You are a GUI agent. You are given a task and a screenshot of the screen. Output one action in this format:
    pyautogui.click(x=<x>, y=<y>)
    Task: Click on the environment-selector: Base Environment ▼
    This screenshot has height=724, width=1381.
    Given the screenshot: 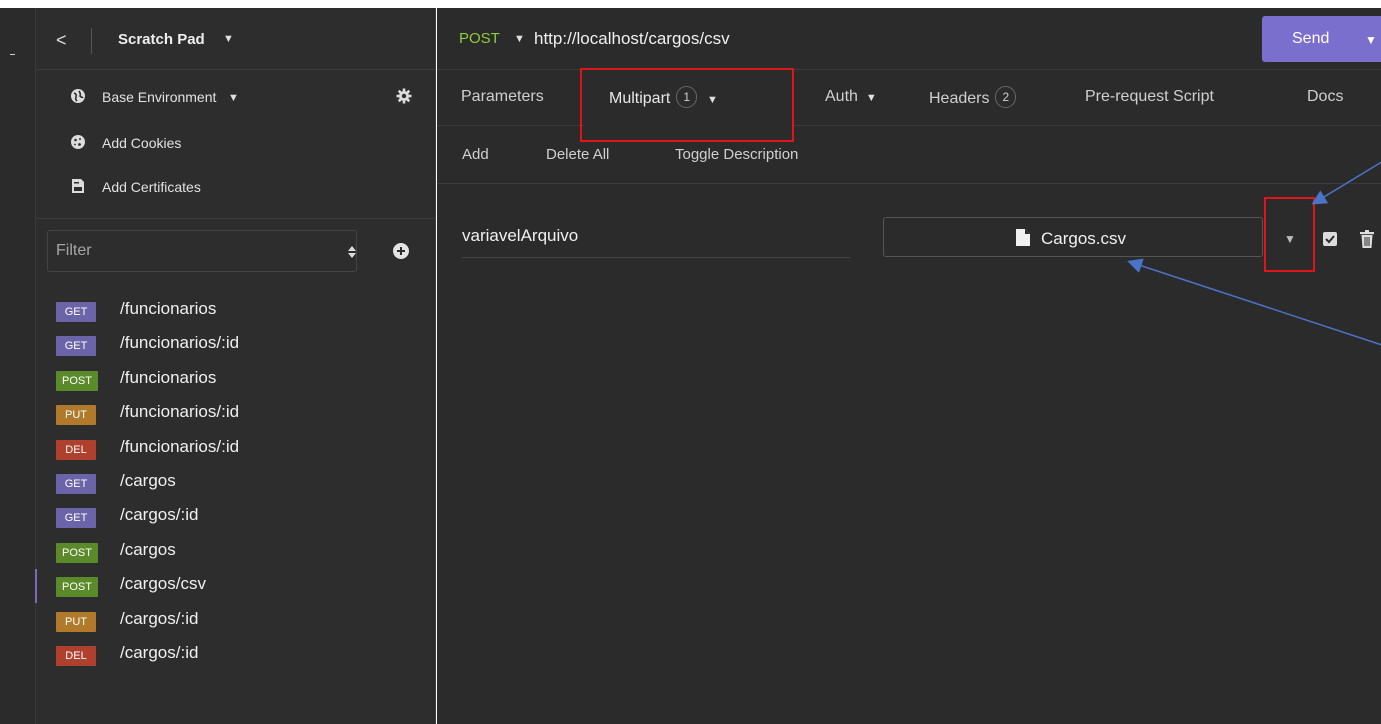 What is the action you would take?
    pyautogui.click(x=236, y=98)
    